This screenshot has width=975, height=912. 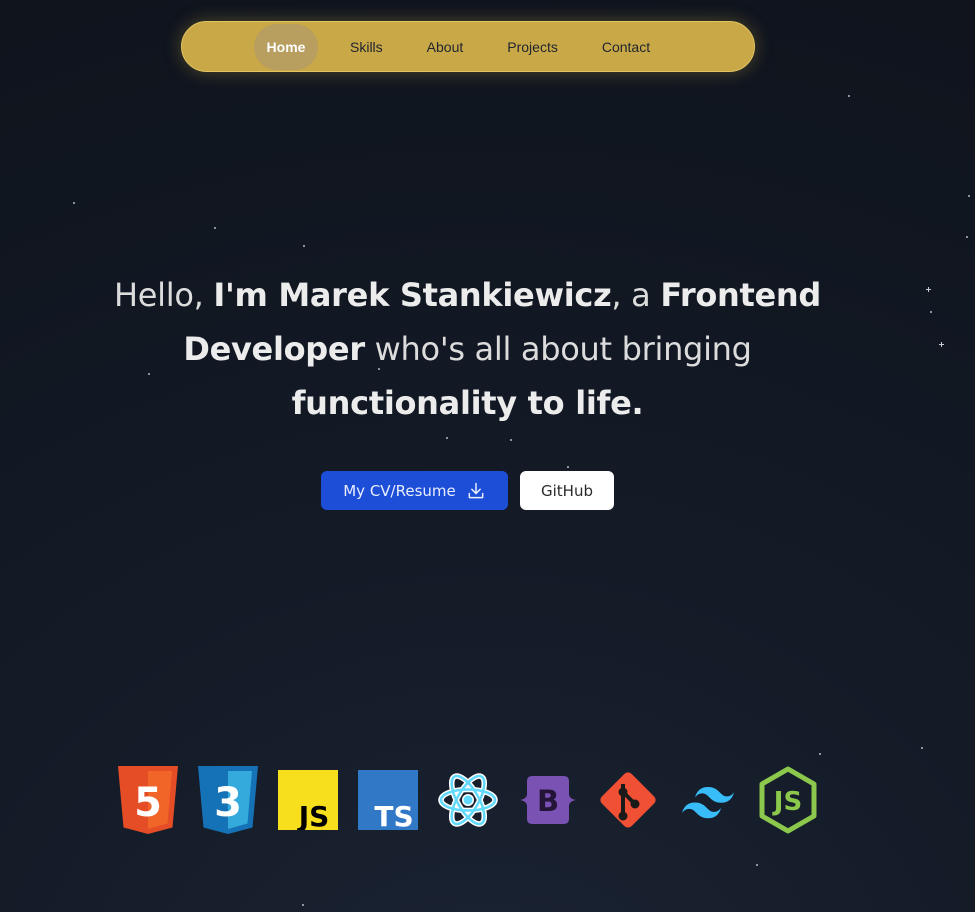 I want to click on github-button: GitHub, so click(x=567, y=490).